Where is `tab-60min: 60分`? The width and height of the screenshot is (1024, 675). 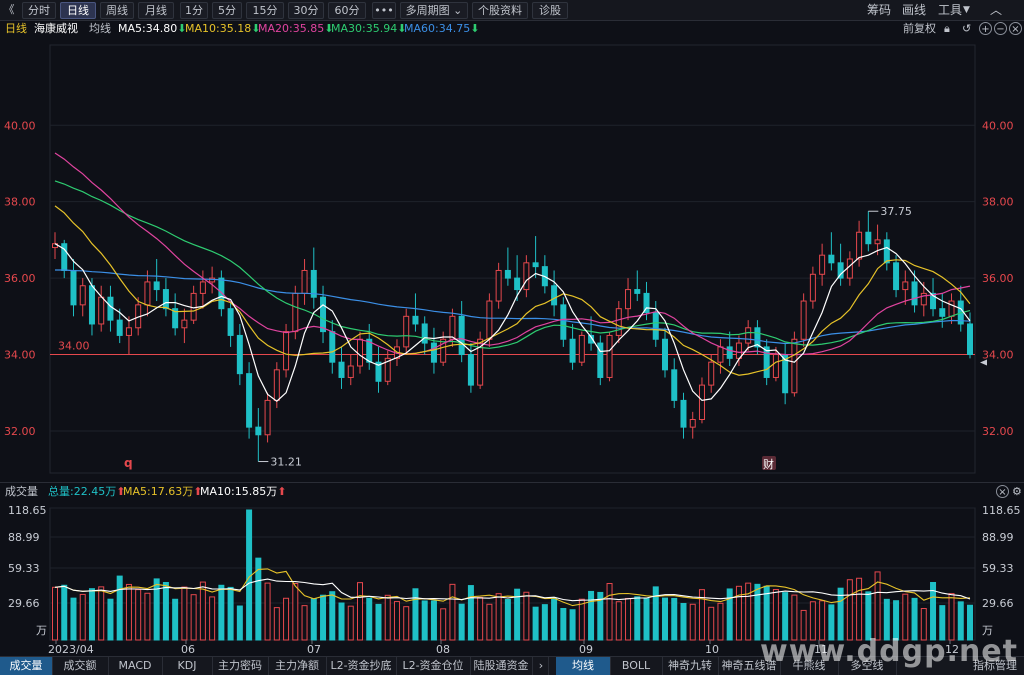 tab-60min: 60分 is located at coordinates (347, 10).